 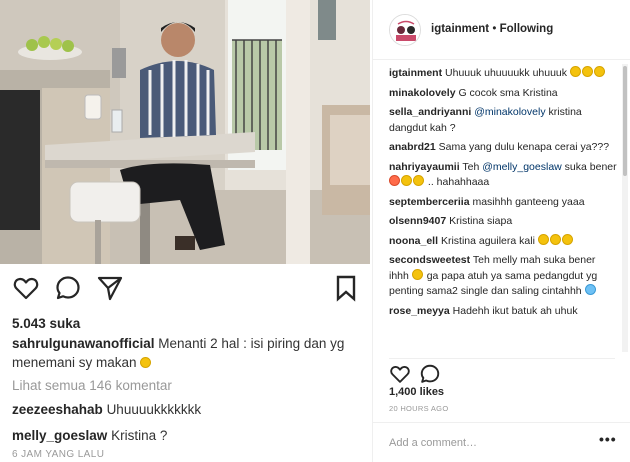 What do you see at coordinates (528, 201) in the screenshot?
I see `comment-text: masihhh ganteeng yaaa` at bounding box center [528, 201].